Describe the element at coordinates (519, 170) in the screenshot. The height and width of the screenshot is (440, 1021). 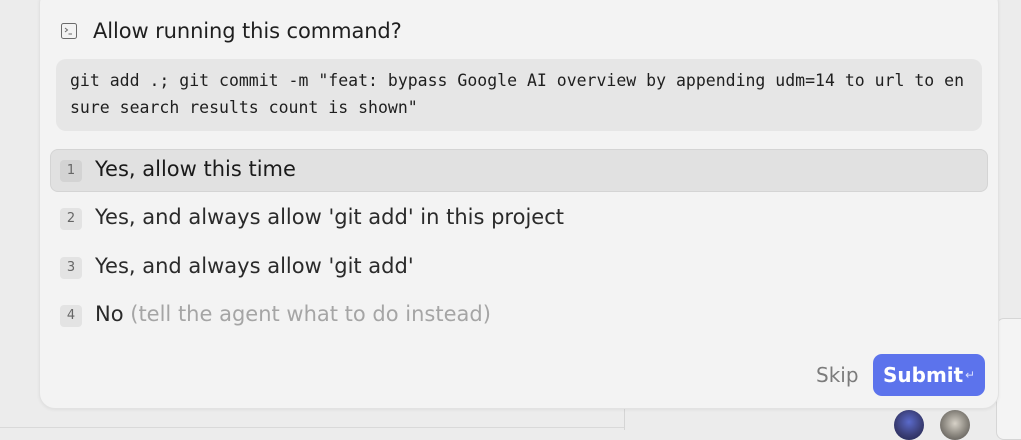
I see `option-allow-once: 1 Yes, allow this time` at that location.